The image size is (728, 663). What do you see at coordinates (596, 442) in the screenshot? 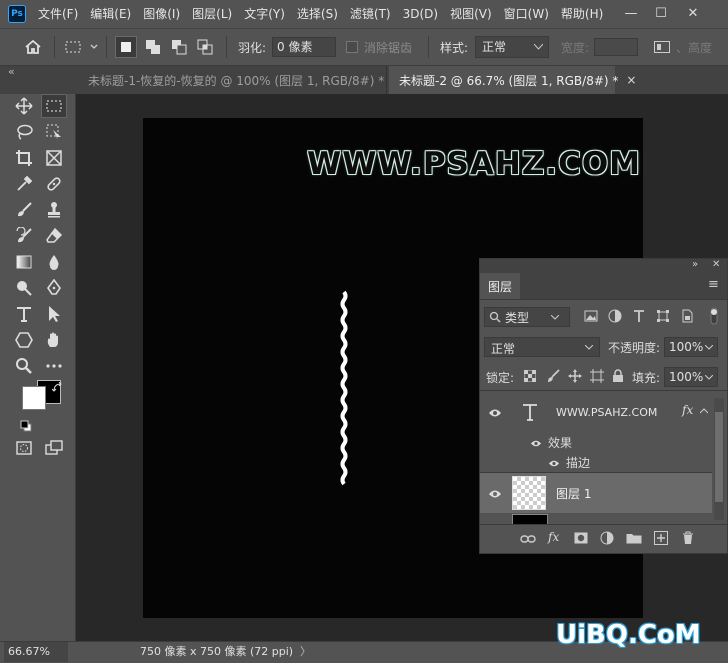
I see `layer-effects-row: 效果` at bounding box center [596, 442].